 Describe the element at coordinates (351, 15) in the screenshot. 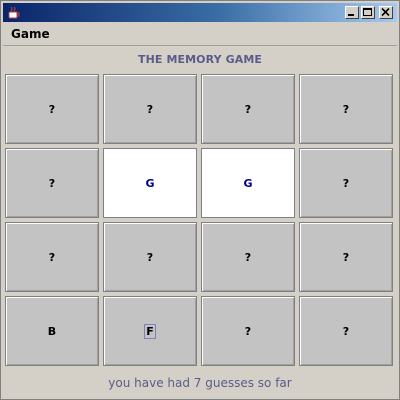

I see `minimize-icon` at that location.